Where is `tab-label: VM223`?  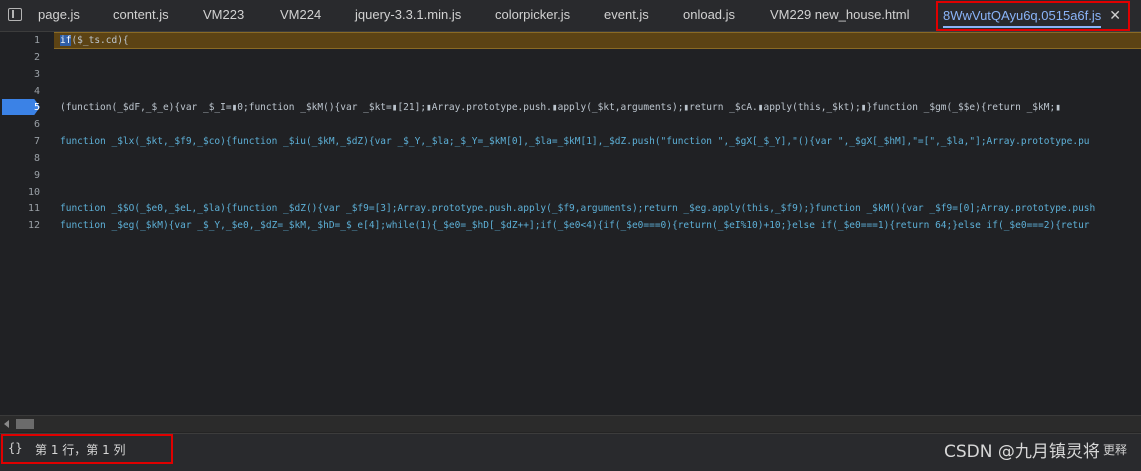 tab-label: VM223 is located at coordinates (224, 14).